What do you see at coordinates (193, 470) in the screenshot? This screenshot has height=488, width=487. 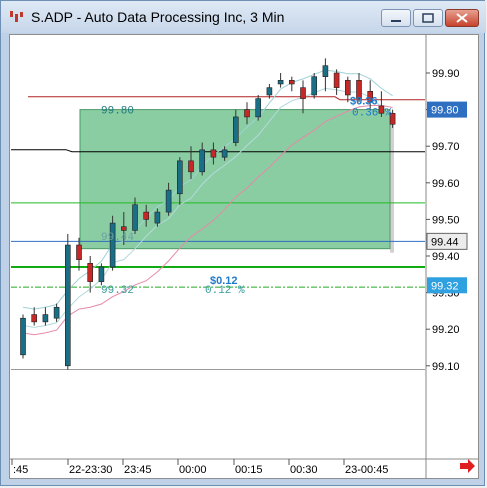 I see `x-tick-label: 00:00` at bounding box center [193, 470].